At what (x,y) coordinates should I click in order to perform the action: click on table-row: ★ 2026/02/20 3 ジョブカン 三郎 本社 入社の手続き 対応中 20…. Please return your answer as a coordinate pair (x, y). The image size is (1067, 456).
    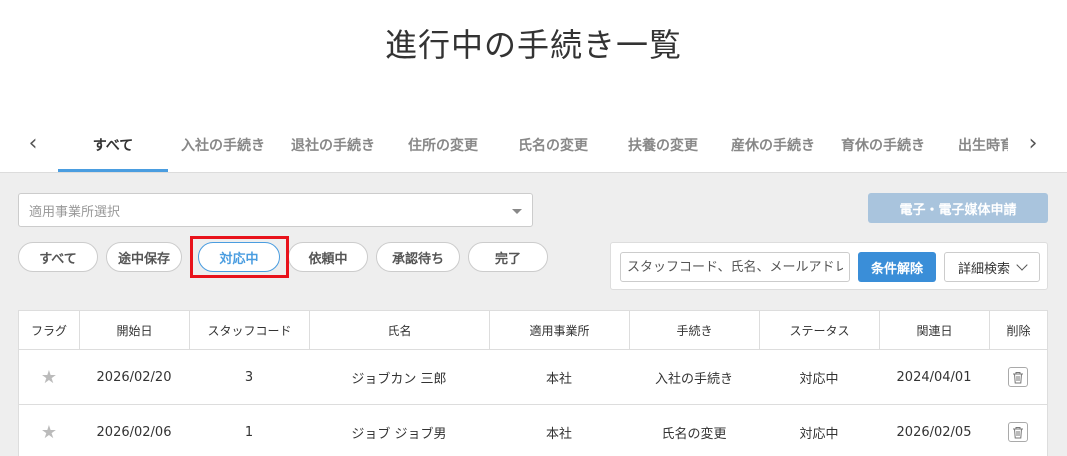
    Looking at the image, I should click on (533, 376).